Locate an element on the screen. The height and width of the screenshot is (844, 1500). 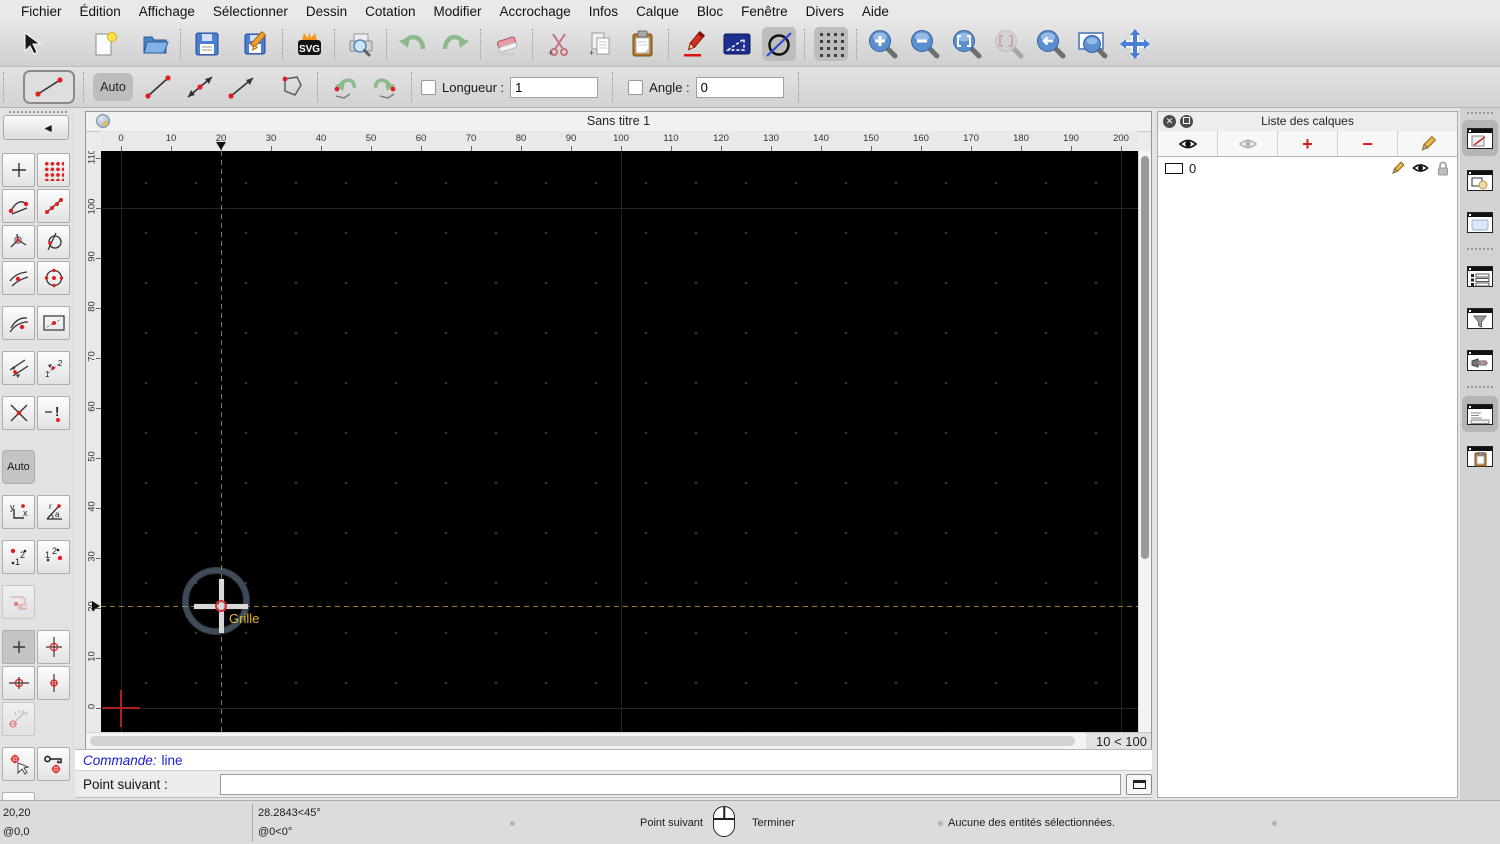
document-title-bar: Sans titre 1 is located at coordinates (618, 122).